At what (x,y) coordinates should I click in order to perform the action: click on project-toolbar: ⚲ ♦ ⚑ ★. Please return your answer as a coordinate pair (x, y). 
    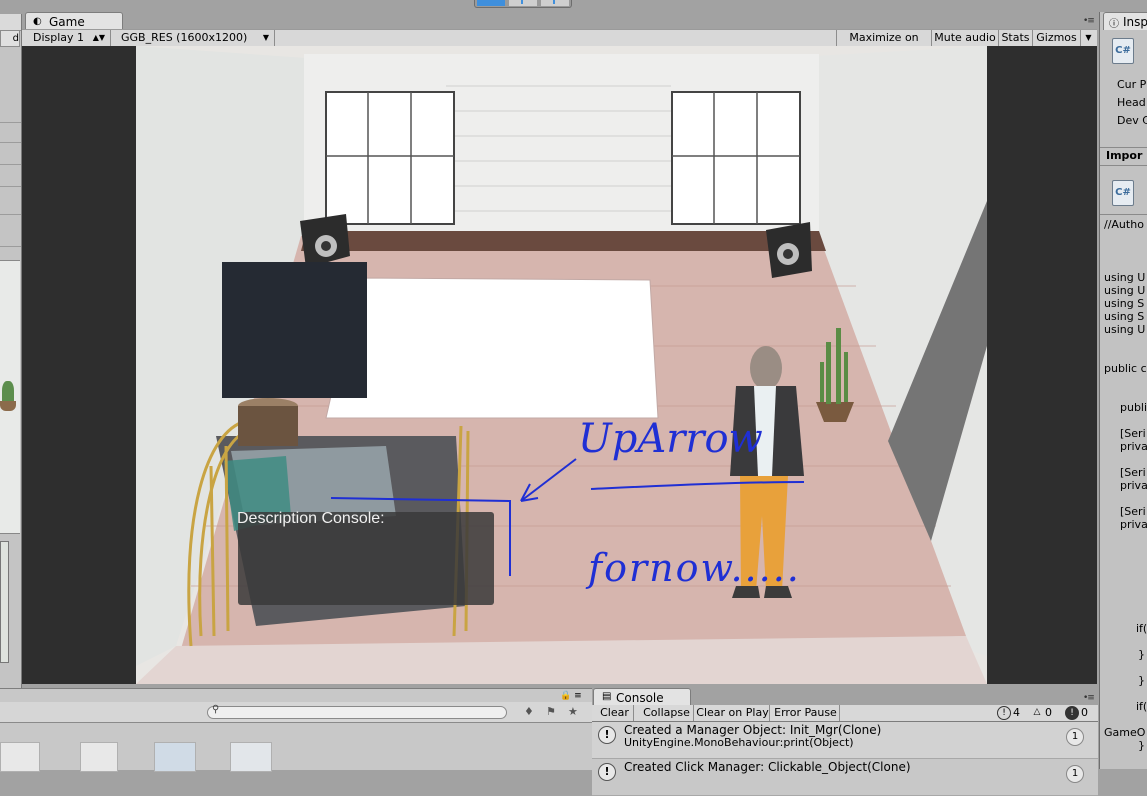
    Looking at the image, I should click on (296, 712).